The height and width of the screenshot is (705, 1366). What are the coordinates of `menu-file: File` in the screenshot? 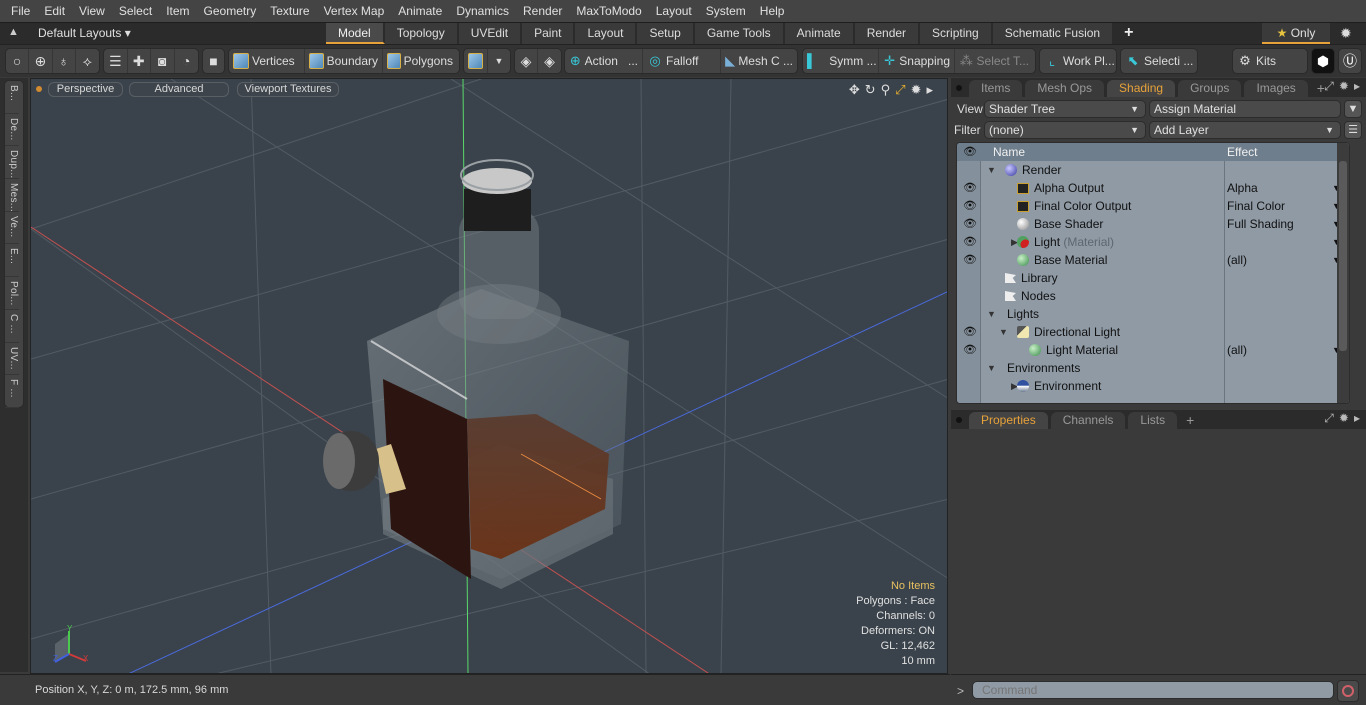 It's located at (20, 11).